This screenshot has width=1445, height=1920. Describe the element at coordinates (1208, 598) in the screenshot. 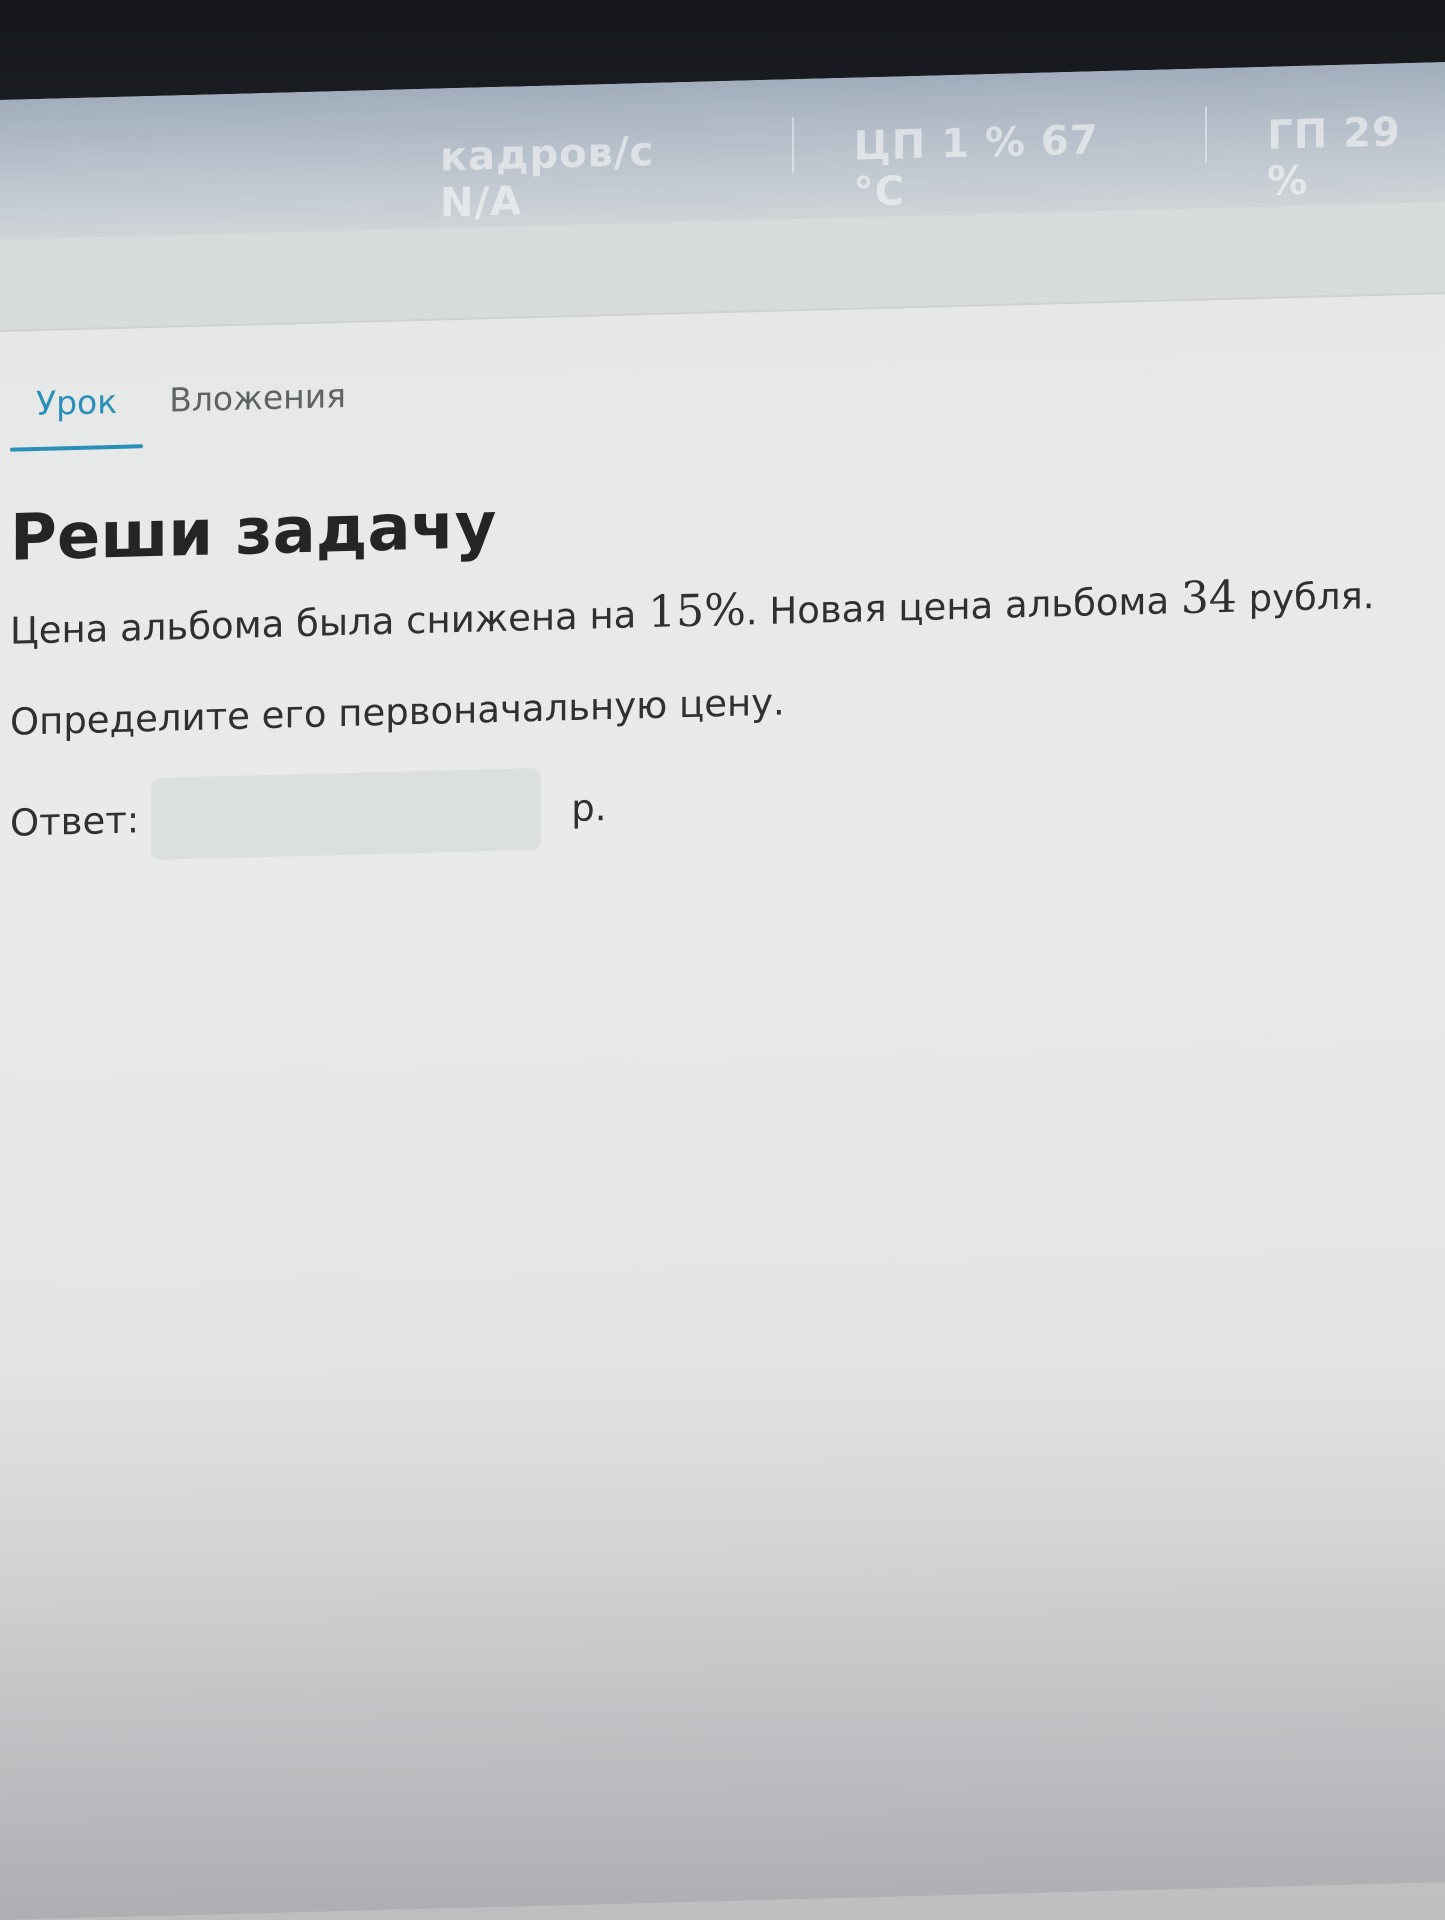

I see `new-price: 34` at that location.